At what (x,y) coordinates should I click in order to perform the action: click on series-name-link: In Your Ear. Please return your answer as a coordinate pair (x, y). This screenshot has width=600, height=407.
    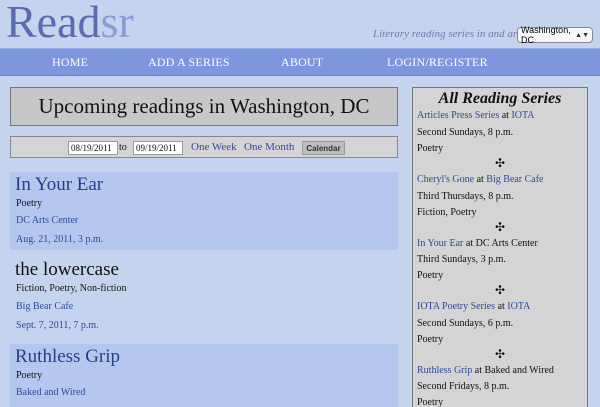
    Looking at the image, I should click on (440, 243).